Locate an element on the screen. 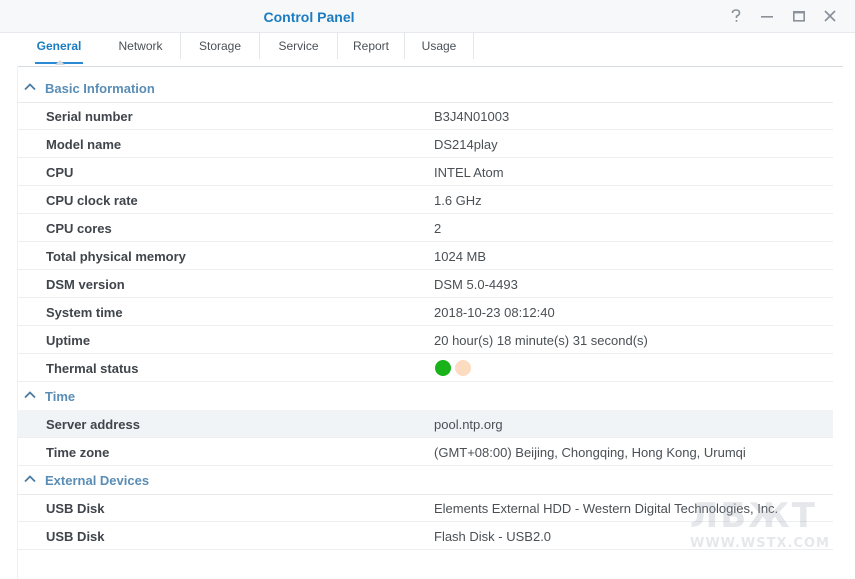 This screenshot has height=579, width=855. window-title: Control Panel is located at coordinates (309, 17).